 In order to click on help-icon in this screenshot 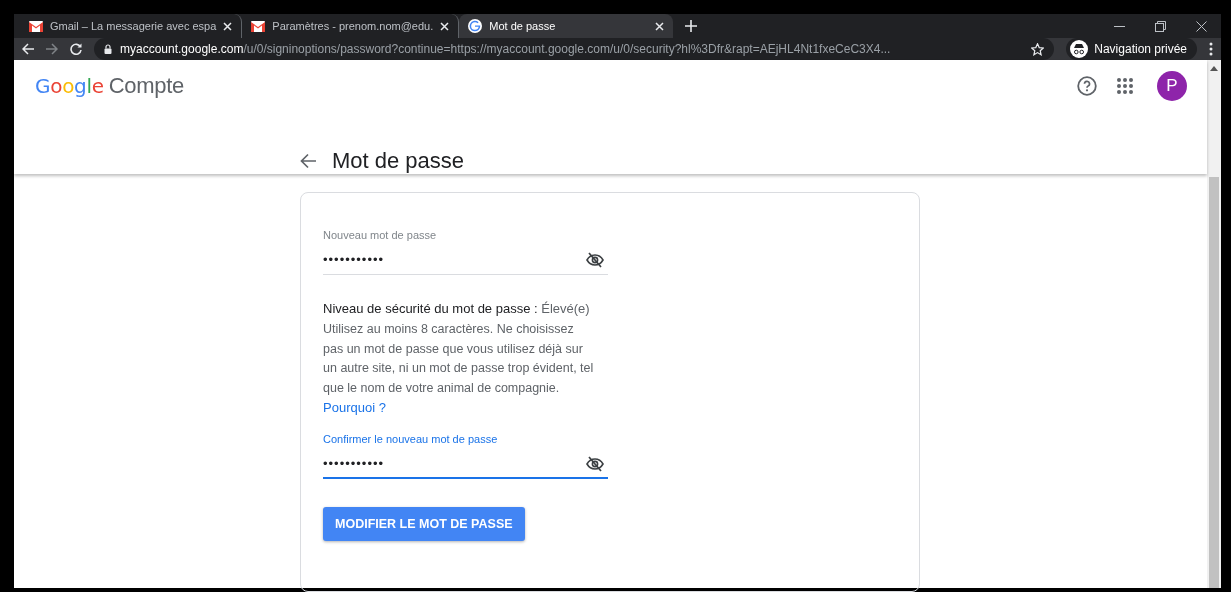, I will do `click(1087, 86)`.